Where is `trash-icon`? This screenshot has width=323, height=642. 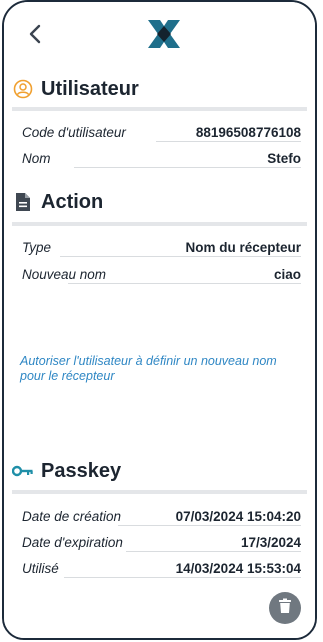 trash-icon is located at coordinates (285, 608).